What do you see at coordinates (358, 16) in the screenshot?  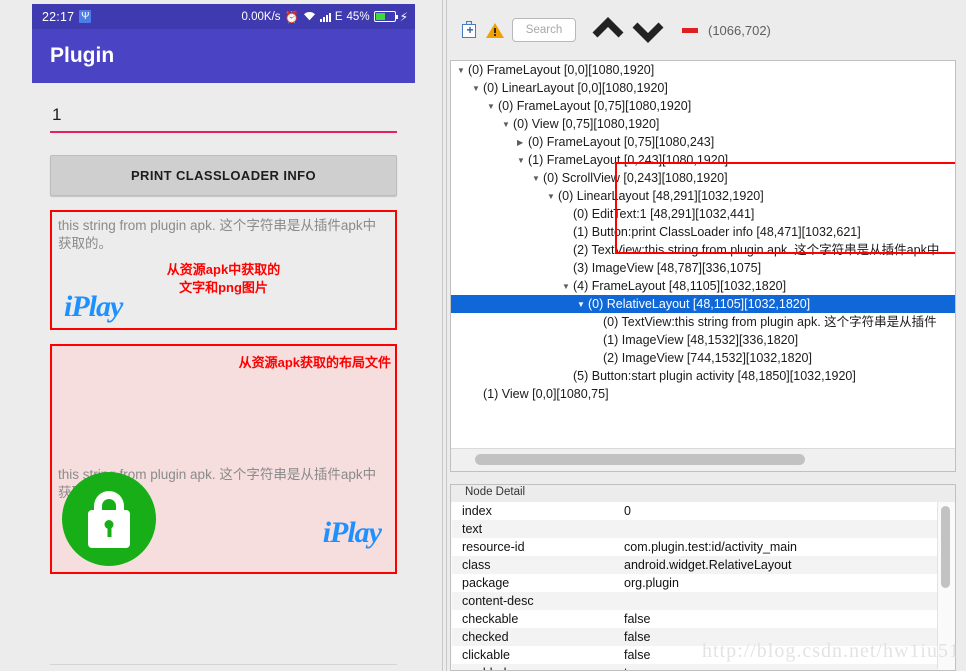 I see `battery-percent-label: 45%` at bounding box center [358, 16].